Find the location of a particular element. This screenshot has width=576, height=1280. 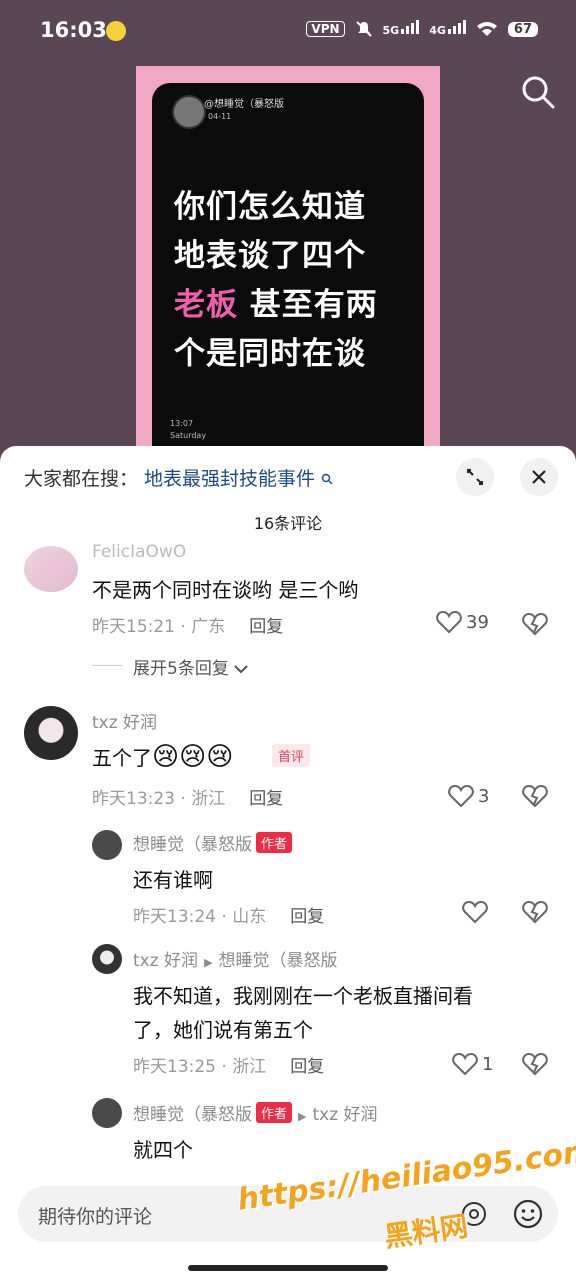

expand-replies-button: 展开5条回复 is located at coordinates (190, 666).